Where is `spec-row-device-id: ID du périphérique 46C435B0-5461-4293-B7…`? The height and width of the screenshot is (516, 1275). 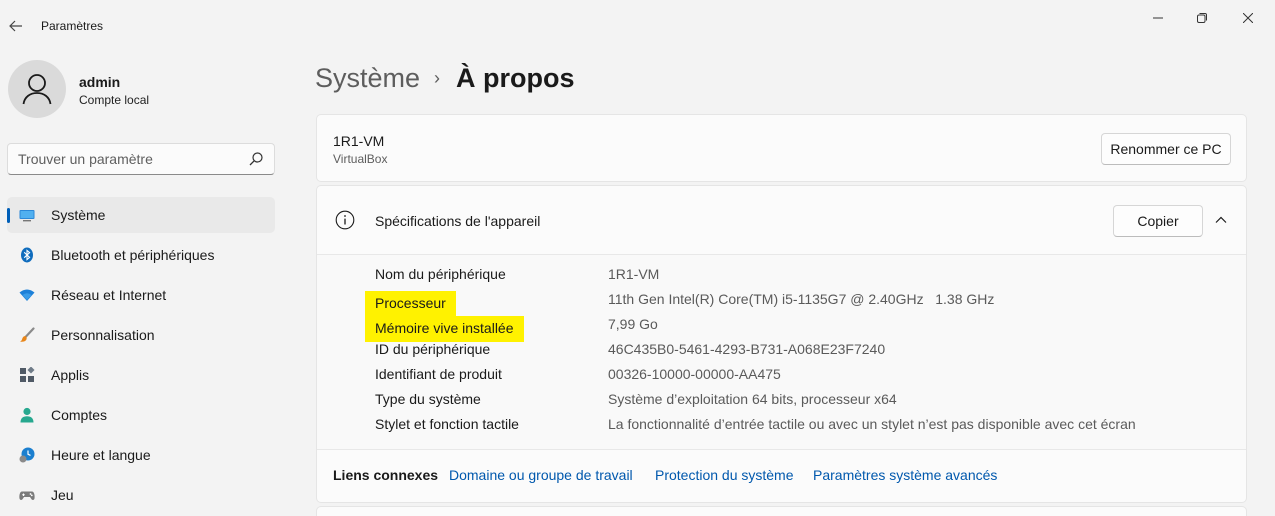
spec-row-device-id: ID du périphérique 46C435B0-5461-4293-B7… is located at coordinates (781, 349).